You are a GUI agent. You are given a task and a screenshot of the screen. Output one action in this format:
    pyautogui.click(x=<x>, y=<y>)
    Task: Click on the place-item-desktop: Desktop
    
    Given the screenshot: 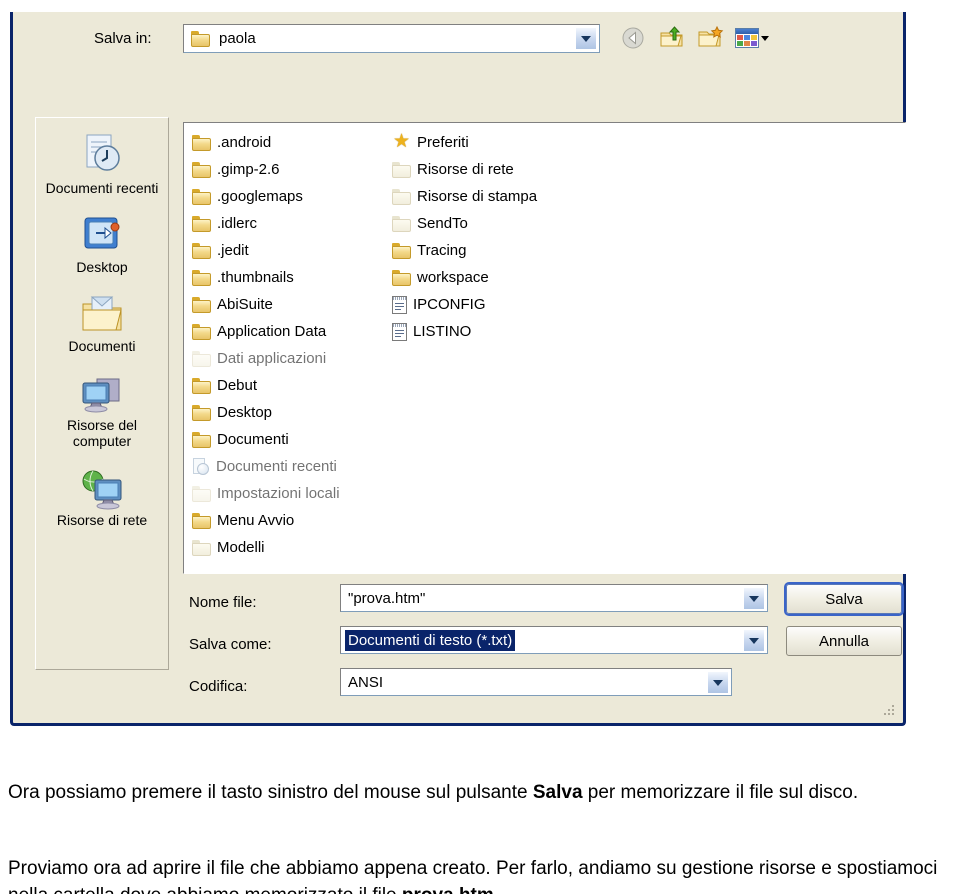 What is the action you would take?
    pyautogui.click(x=102, y=242)
    